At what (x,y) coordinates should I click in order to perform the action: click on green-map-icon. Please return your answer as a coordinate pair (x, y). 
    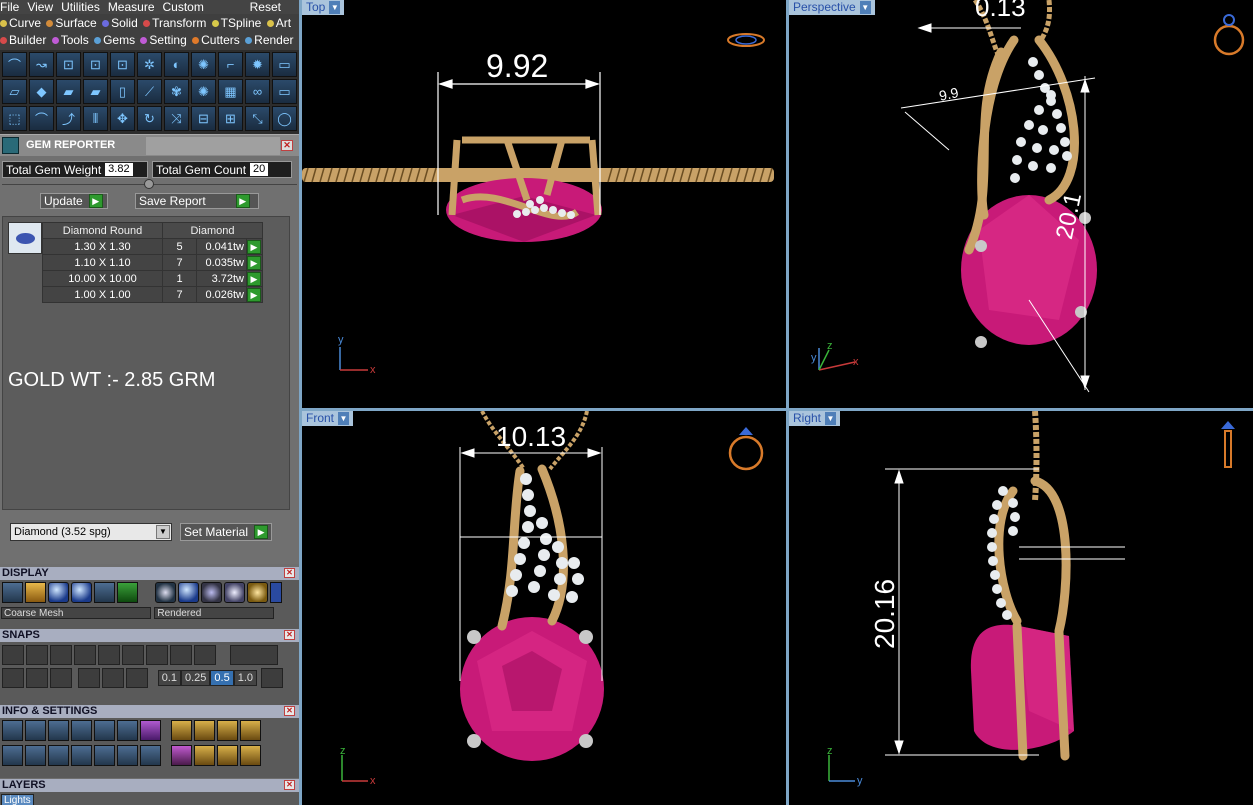
    Looking at the image, I should click on (127, 592).